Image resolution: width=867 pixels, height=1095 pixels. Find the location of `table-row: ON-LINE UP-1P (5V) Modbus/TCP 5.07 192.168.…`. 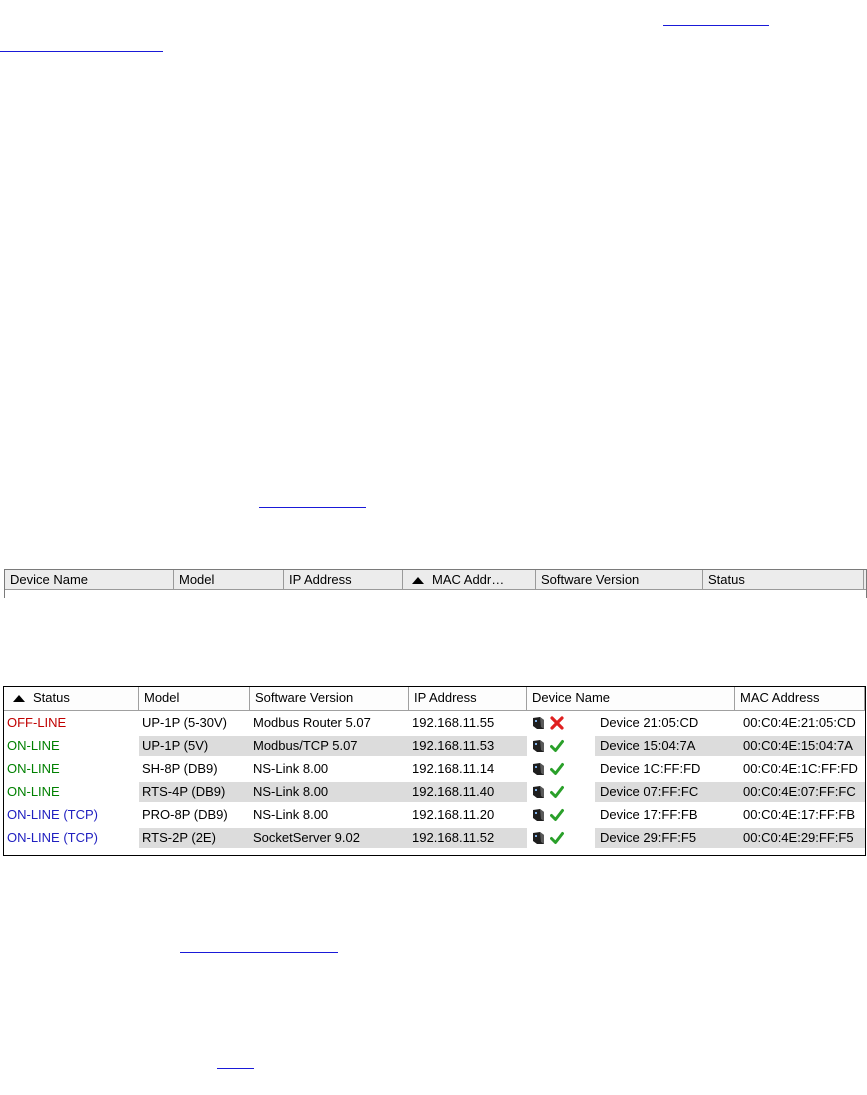

table-row: ON-LINE UP-1P (5V) Modbus/TCP 5.07 192.168.… is located at coordinates (434, 745).